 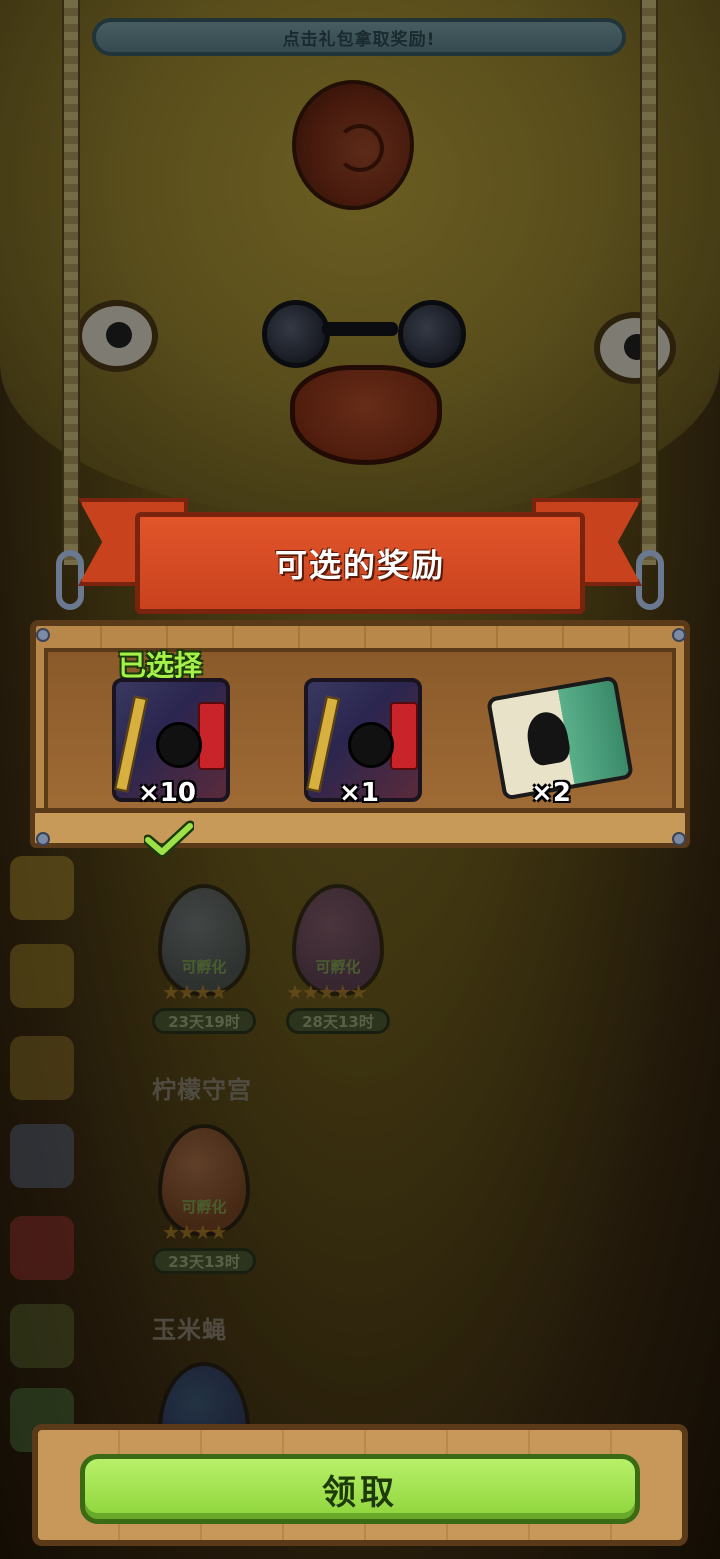 I want to click on hook-right-icon, so click(x=650, y=580).